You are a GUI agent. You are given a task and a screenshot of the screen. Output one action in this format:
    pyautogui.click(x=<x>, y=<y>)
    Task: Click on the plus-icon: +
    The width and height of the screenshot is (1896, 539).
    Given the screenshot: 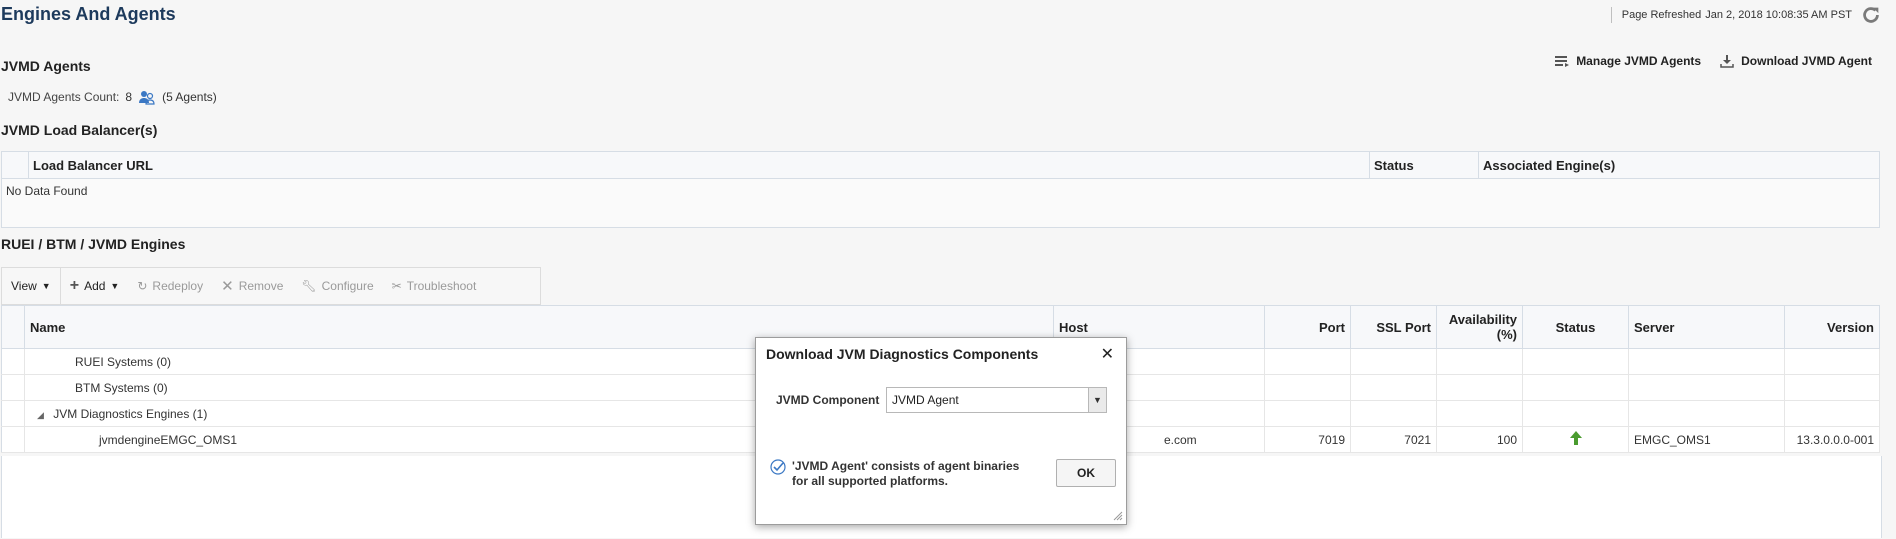 What is the action you would take?
    pyautogui.click(x=74, y=285)
    